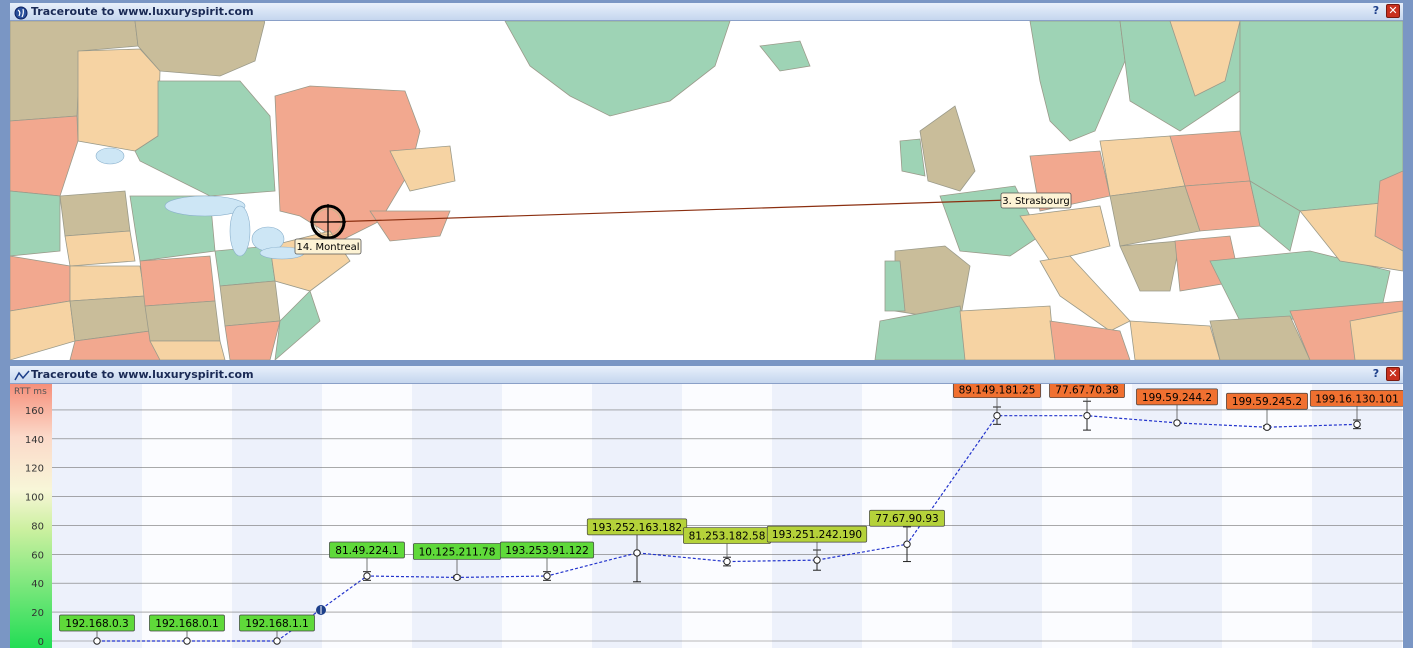 This screenshot has width=1413, height=648. What do you see at coordinates (41, 642) in the screenshot?
I see `y-tick-label: 0` at bounding box center [41, 642].